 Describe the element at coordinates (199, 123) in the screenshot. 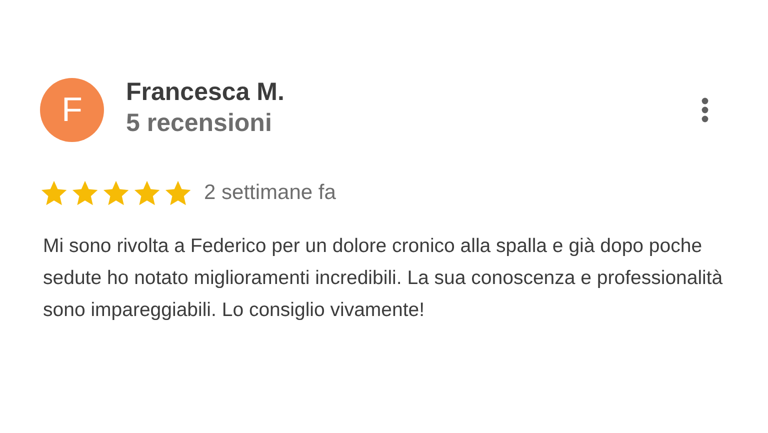

I see `review-count: 5 recensioni` at that location.